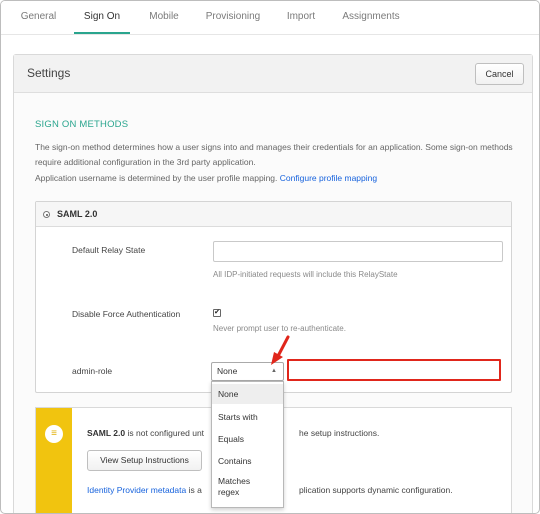 The height and width of the screenshot is (514, 540). I want to click on setup-warning-part-1: is not configured unt, so click(166, 433).